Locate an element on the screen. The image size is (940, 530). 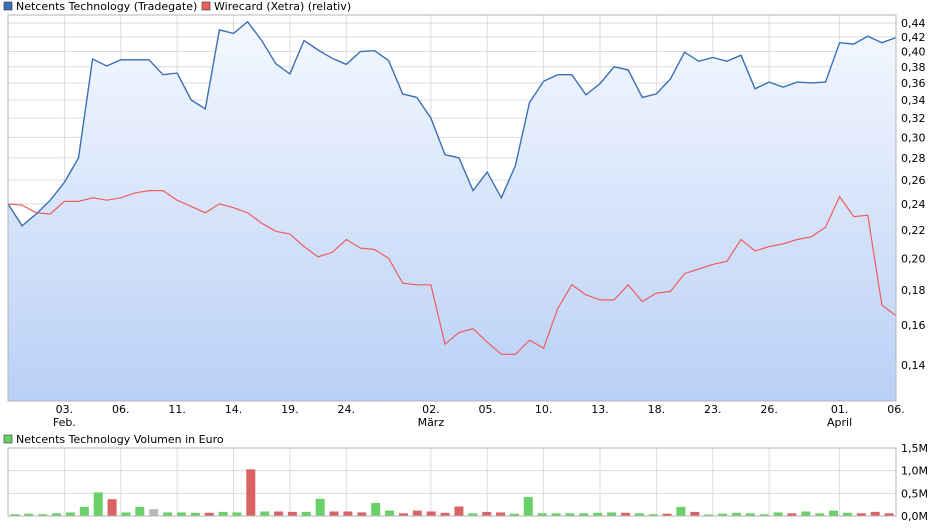
volume-y-tick-label: 0,5M is located at coordinates (914, 493).